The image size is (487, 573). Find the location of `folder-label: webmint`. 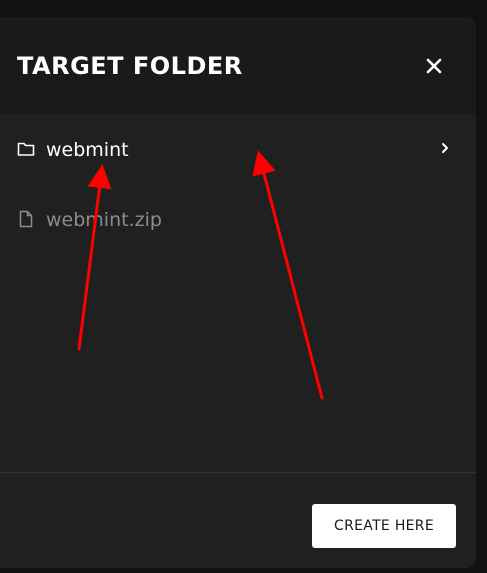

folder-label: webmint is located at coordinates (87, 150).